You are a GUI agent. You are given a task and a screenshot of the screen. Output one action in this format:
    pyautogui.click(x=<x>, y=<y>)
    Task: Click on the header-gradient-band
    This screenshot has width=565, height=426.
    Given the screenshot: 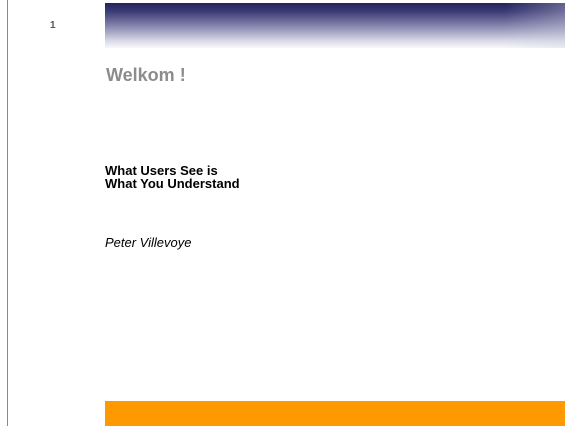 What is the action you would take?
    pyautogui.click(x=335, y=25)
    